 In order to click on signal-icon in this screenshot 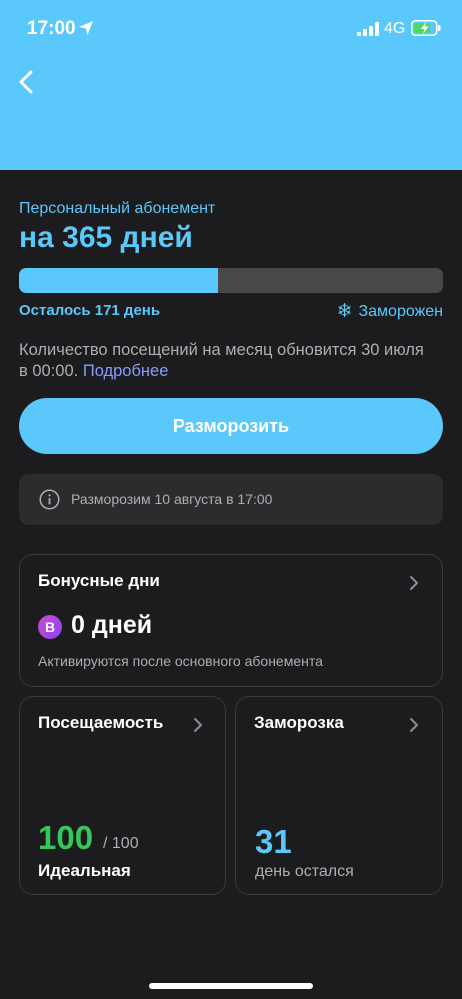, I will do `click(368, 29)`.